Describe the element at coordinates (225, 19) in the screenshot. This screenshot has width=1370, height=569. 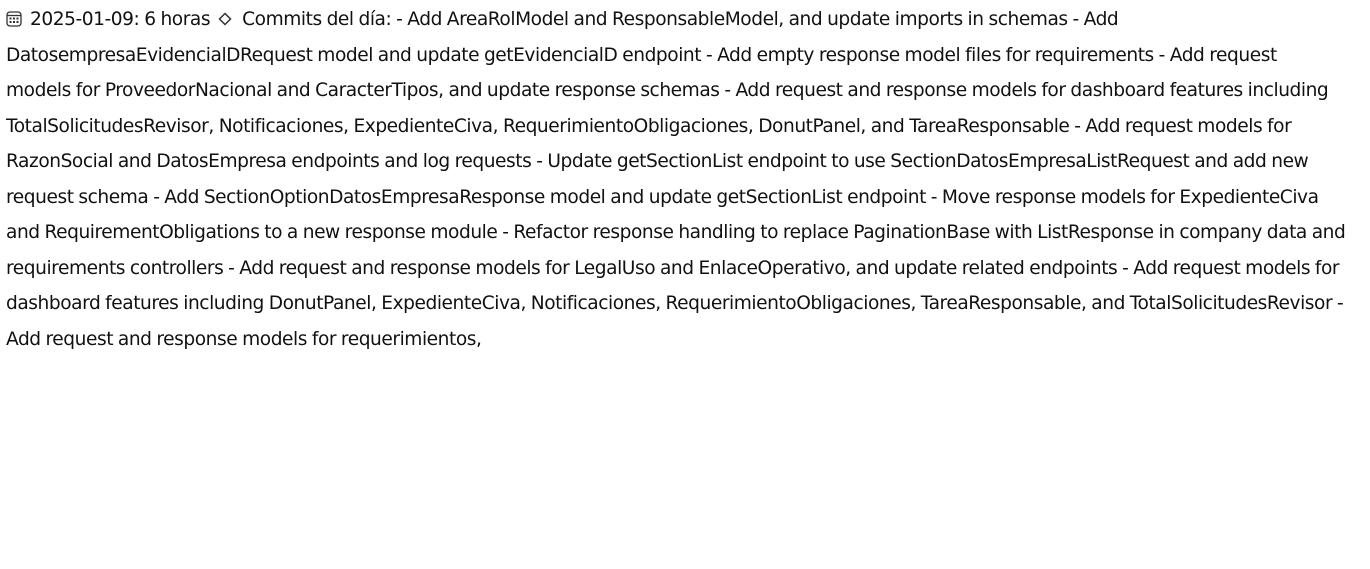
I see `diamond-outline-icon` at that location.